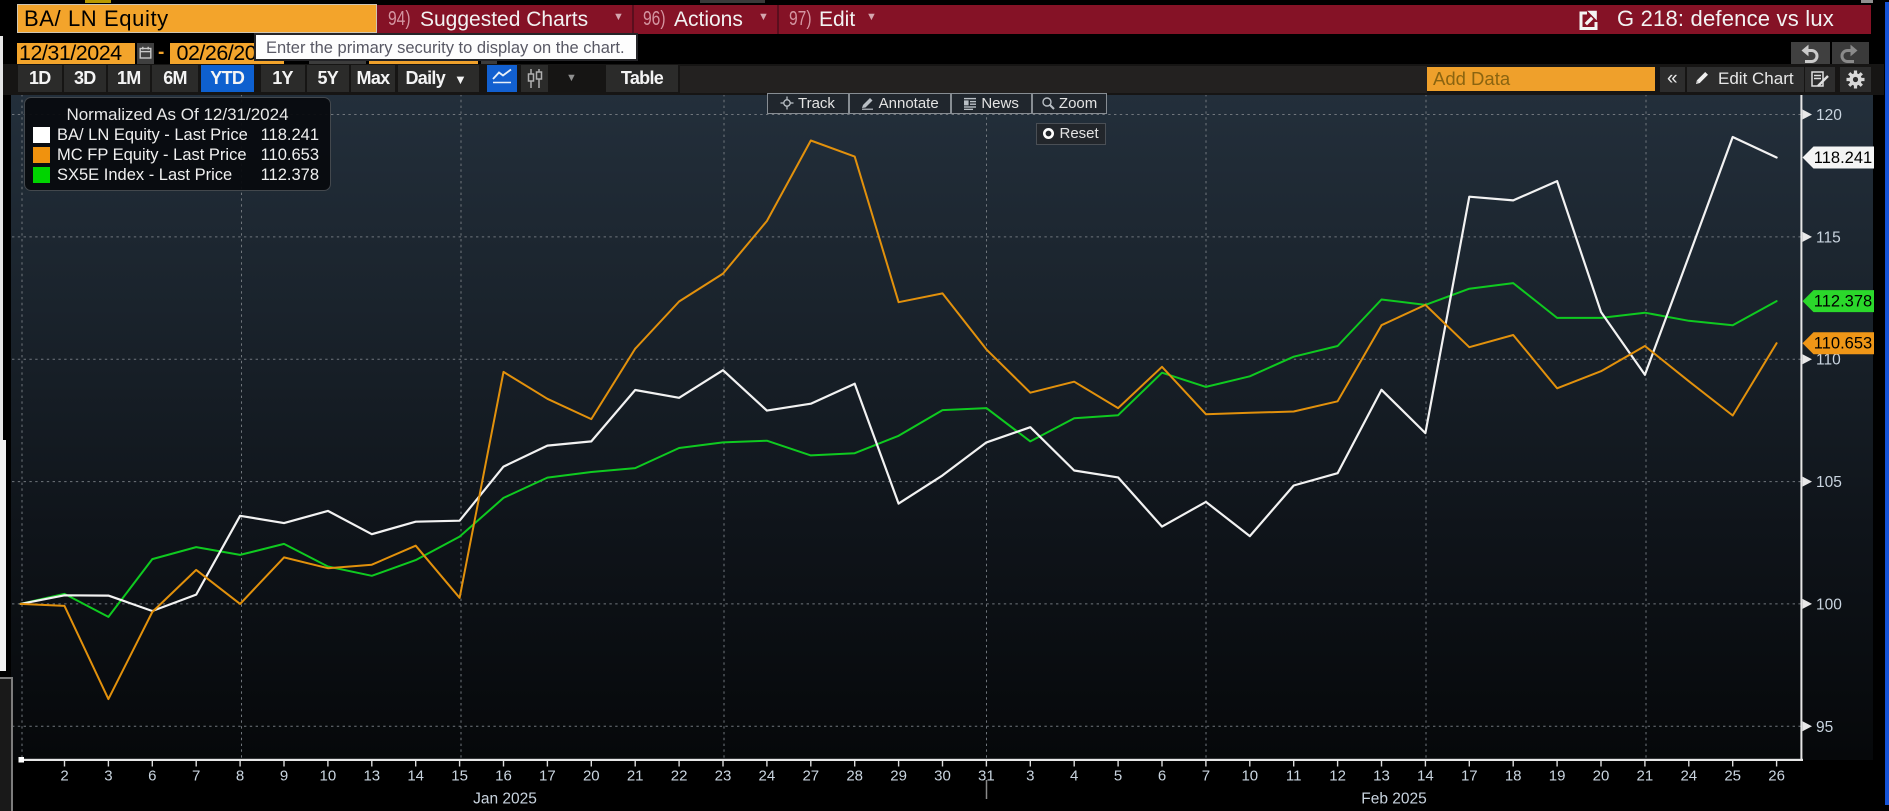 The height and width of the screenshot is (811, 1889). I want to click on svg-text: 19, so click(1557, 776).